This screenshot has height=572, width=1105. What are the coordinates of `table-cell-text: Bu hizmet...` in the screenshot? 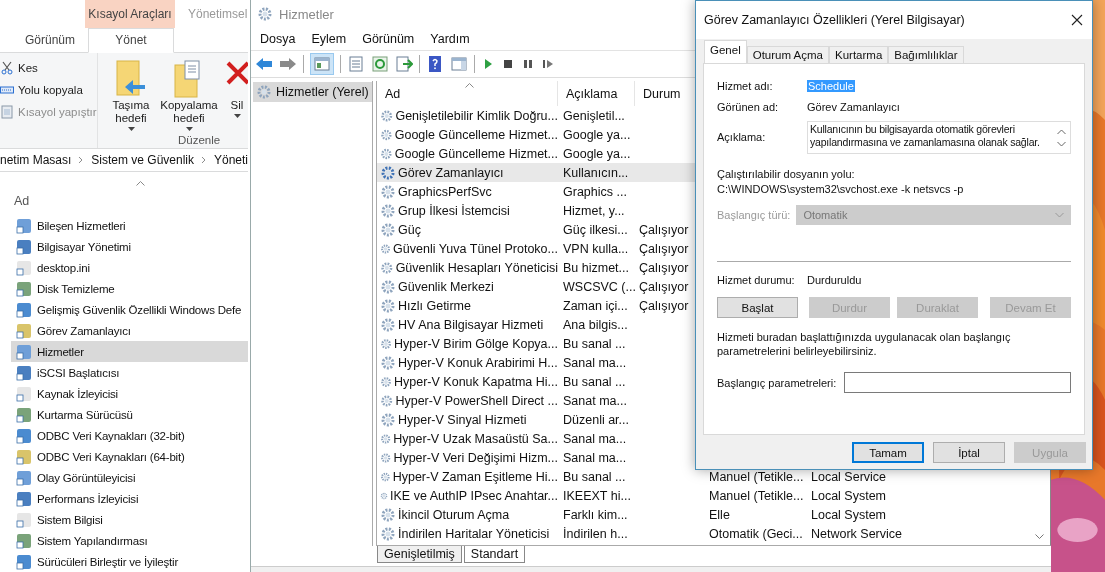 It's located at (596, 267).